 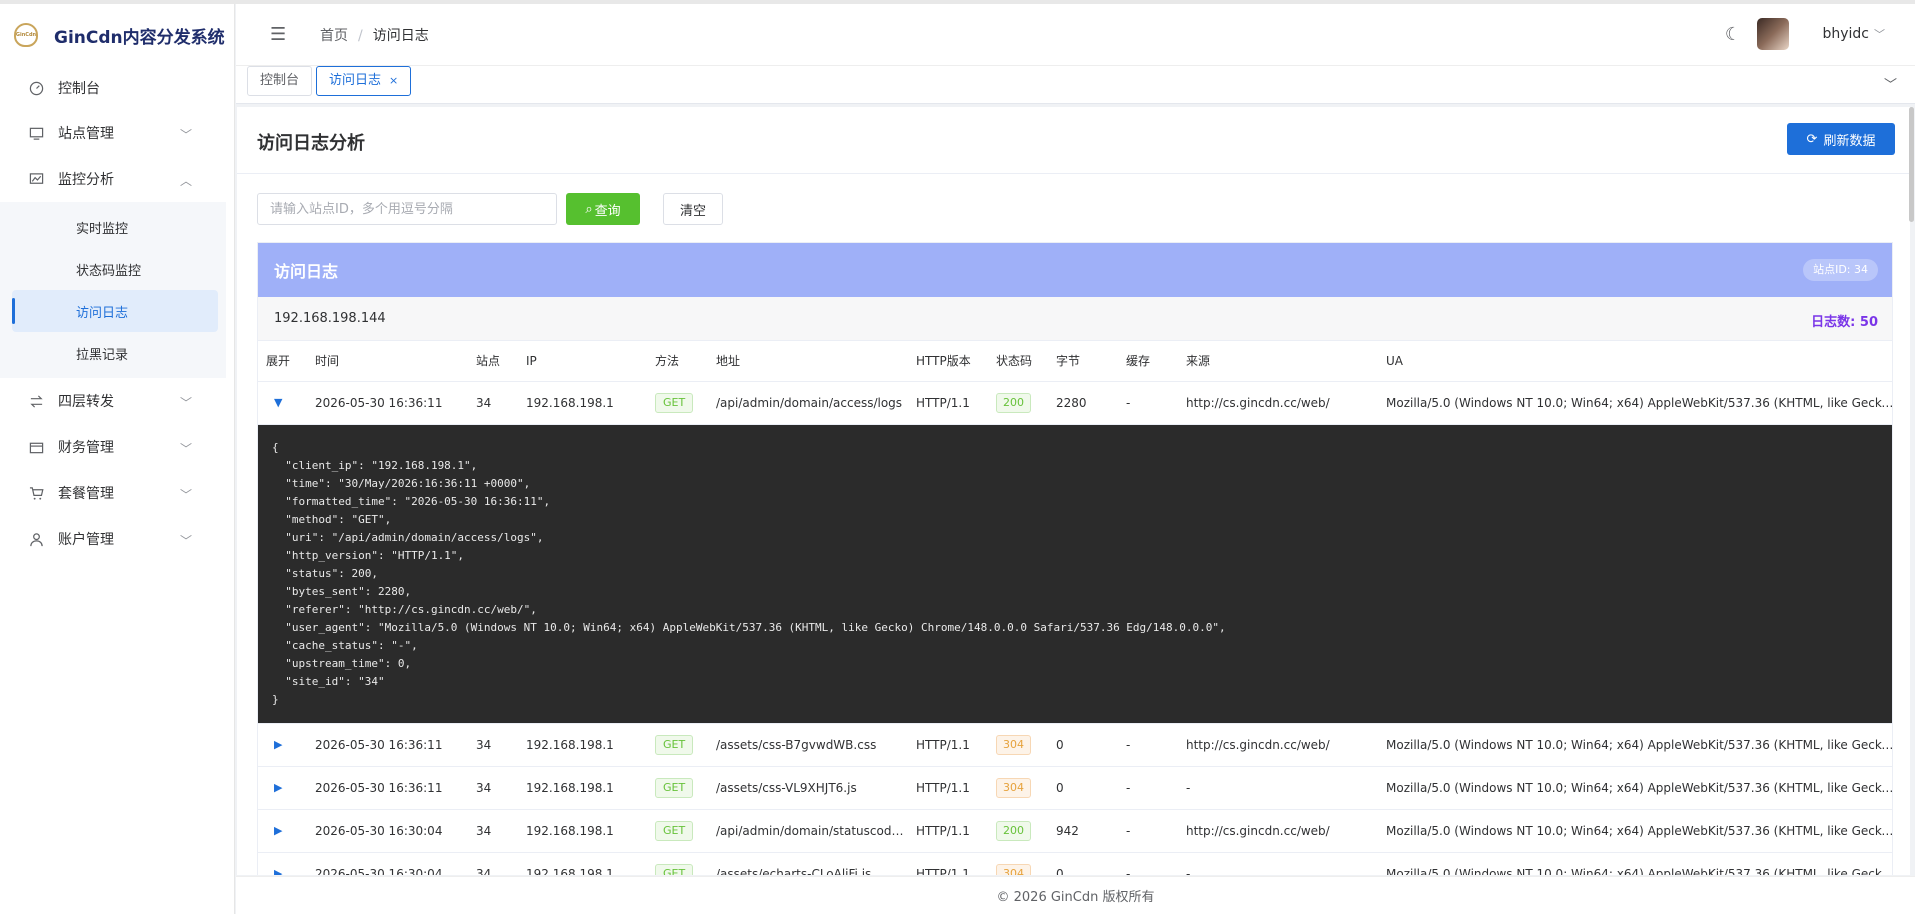 I want to click on query-label: 查询, so click(x=607, y=211).